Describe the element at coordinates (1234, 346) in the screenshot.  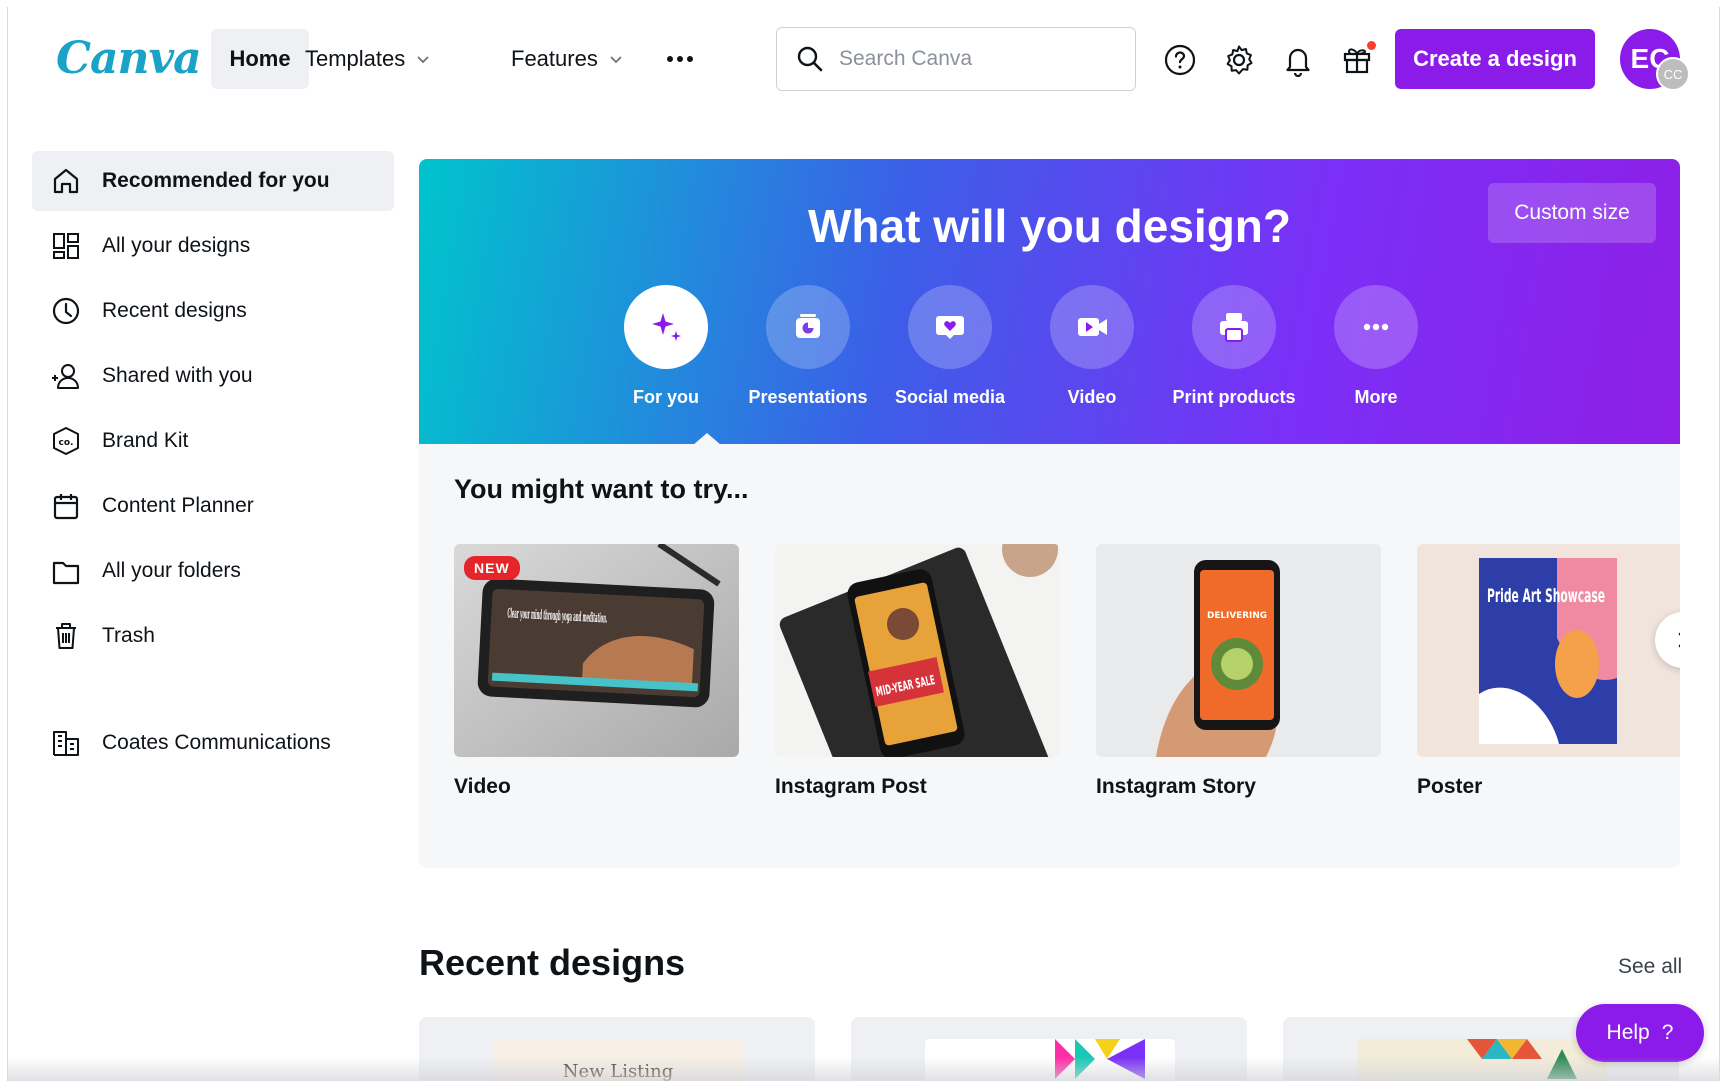
I see `category-print-products: Print products` at that location.